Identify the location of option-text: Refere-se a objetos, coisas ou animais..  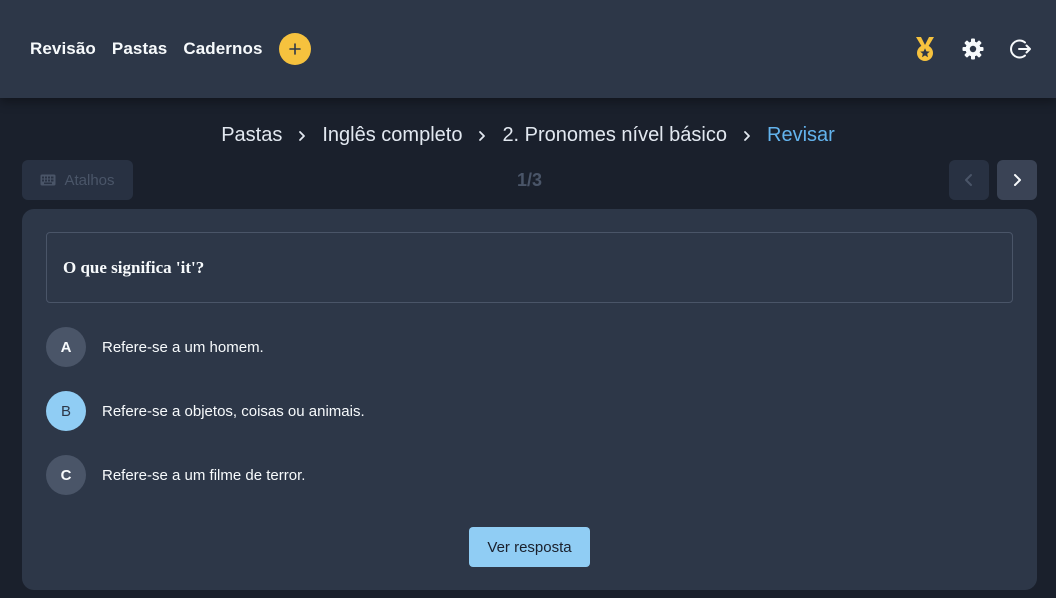
(233, 411).